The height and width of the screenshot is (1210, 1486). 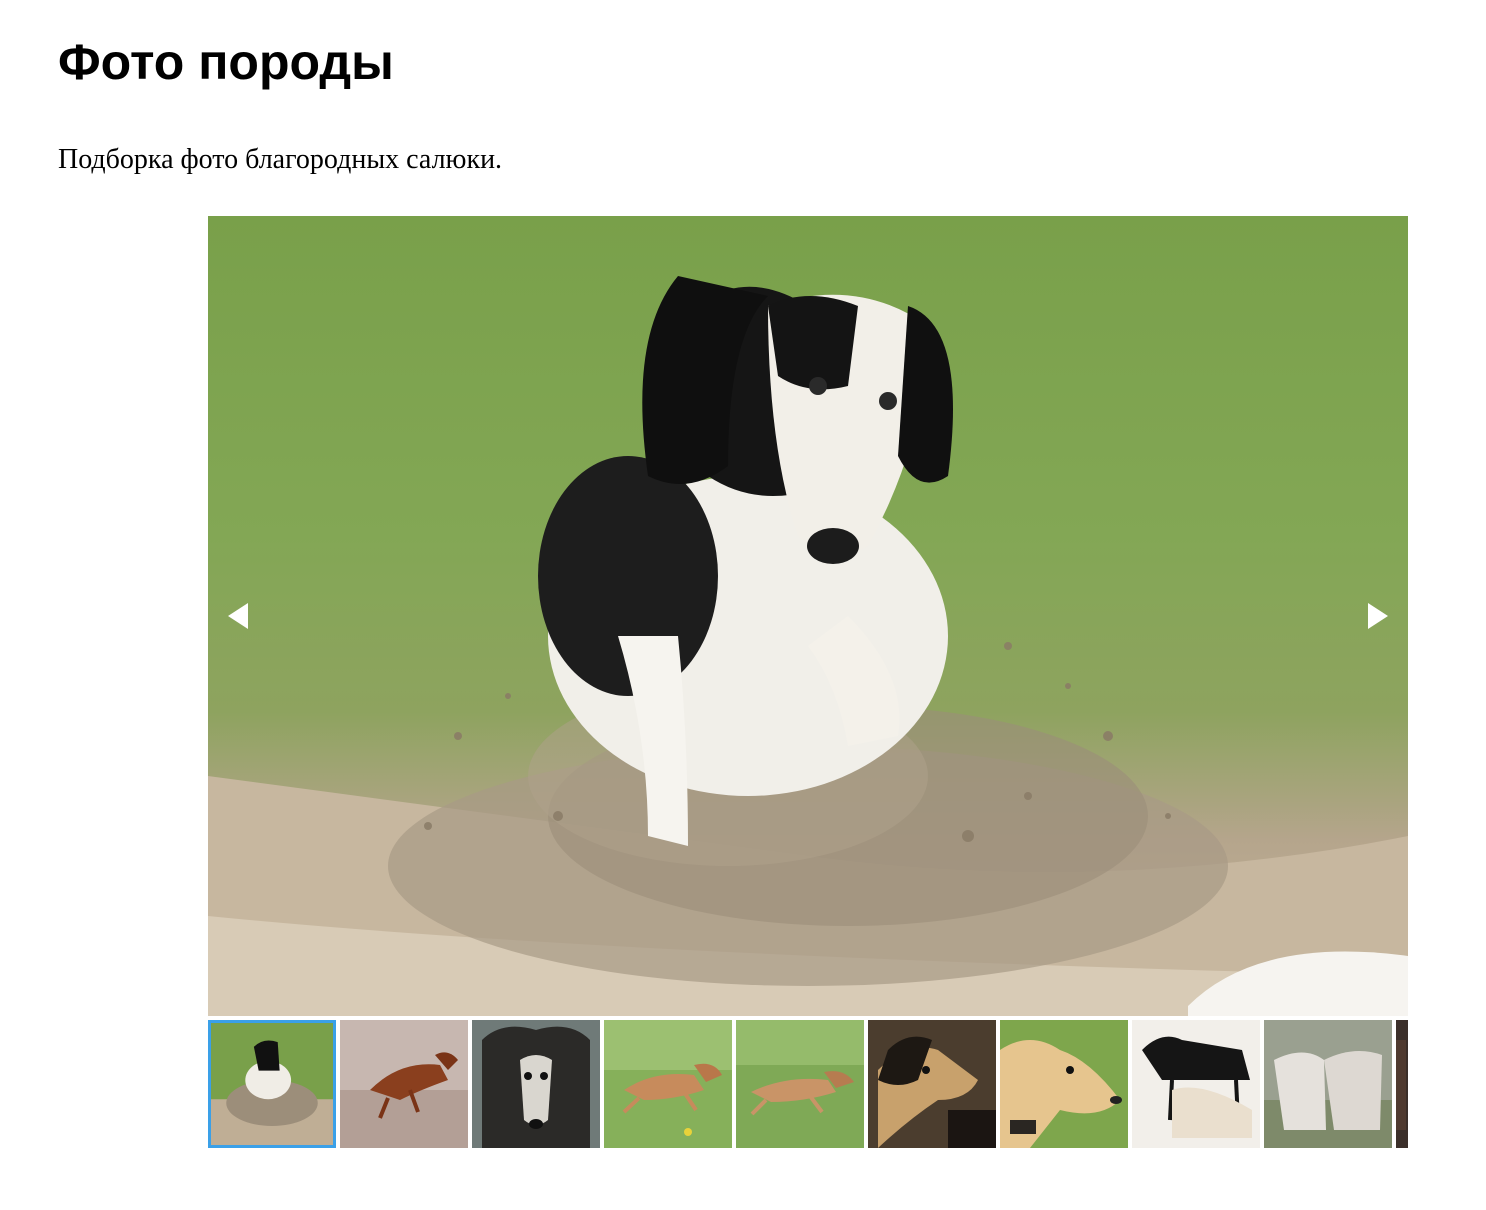 I want to click on cream-saluki-running-grass-photo-icon, so click(x=668, y=1084).